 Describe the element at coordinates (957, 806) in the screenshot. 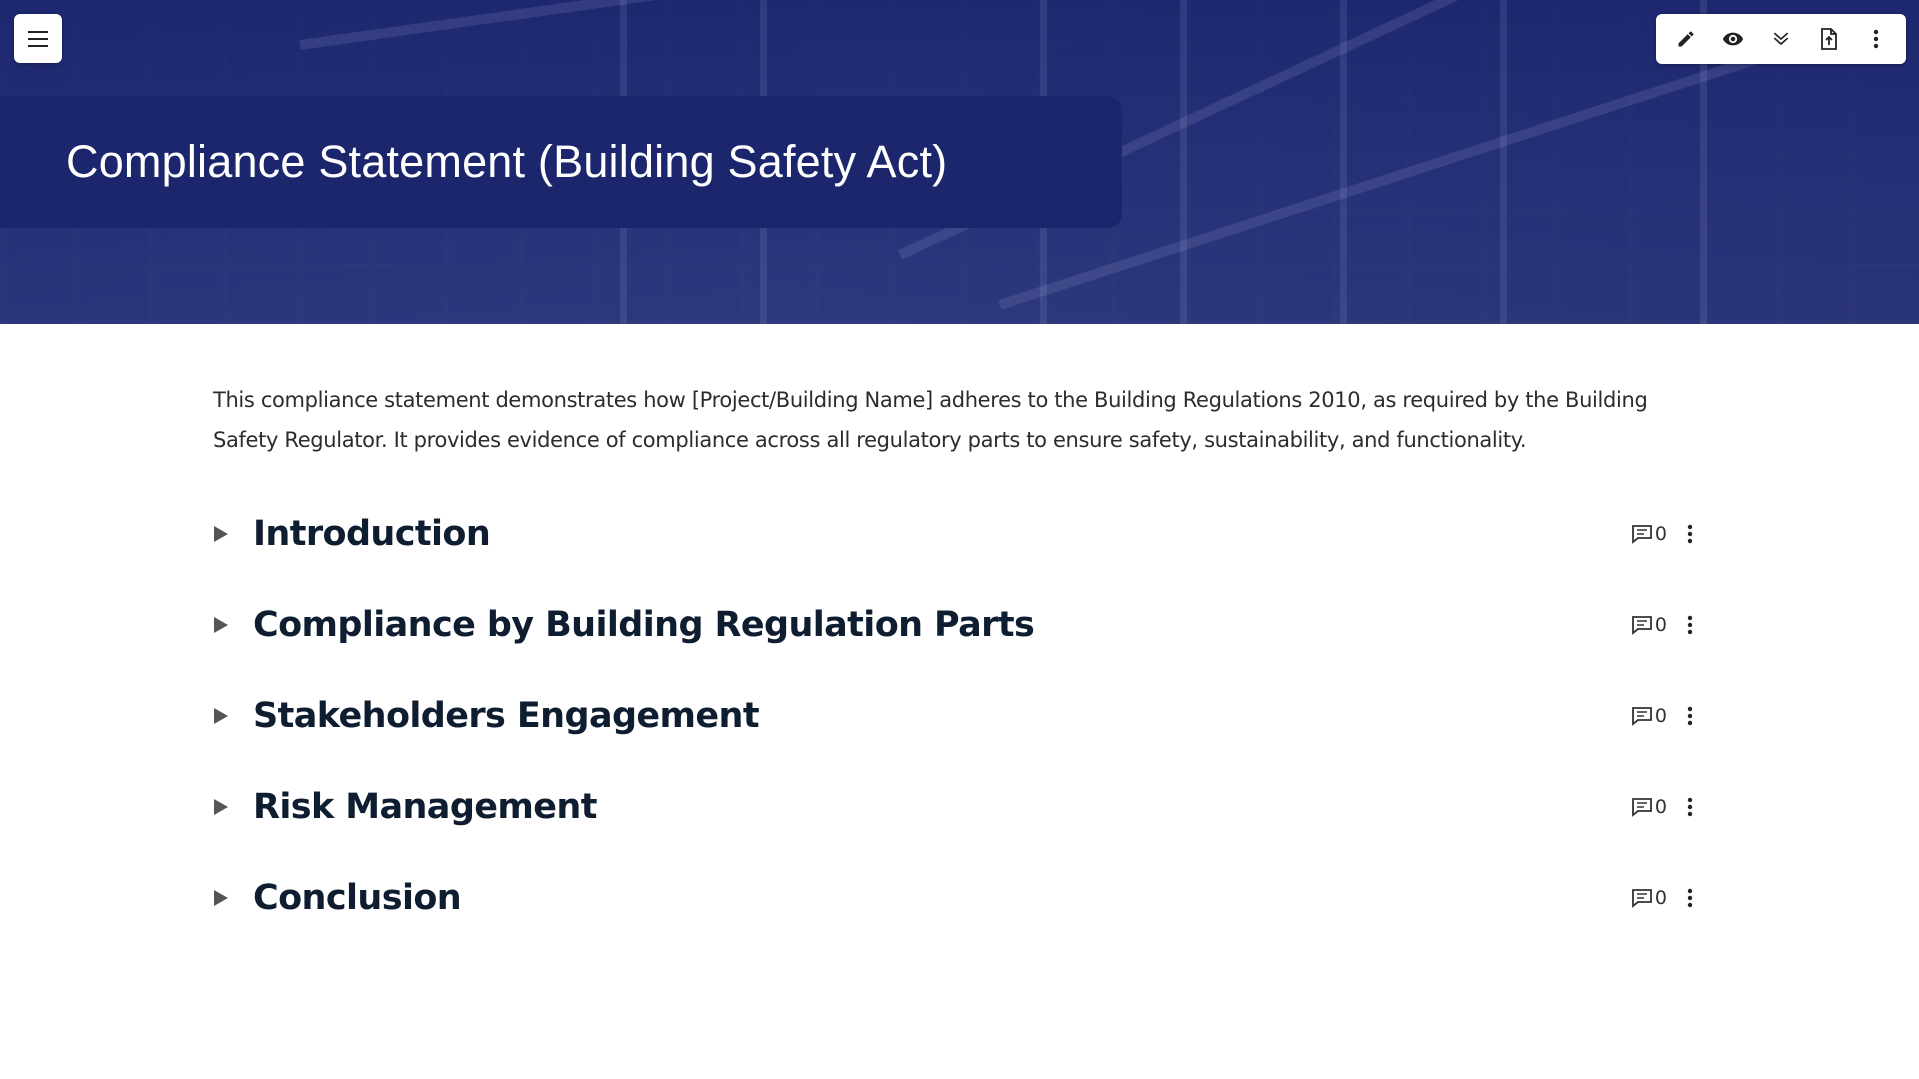

I see `section-risk-management: Risk Management 0` at that location.